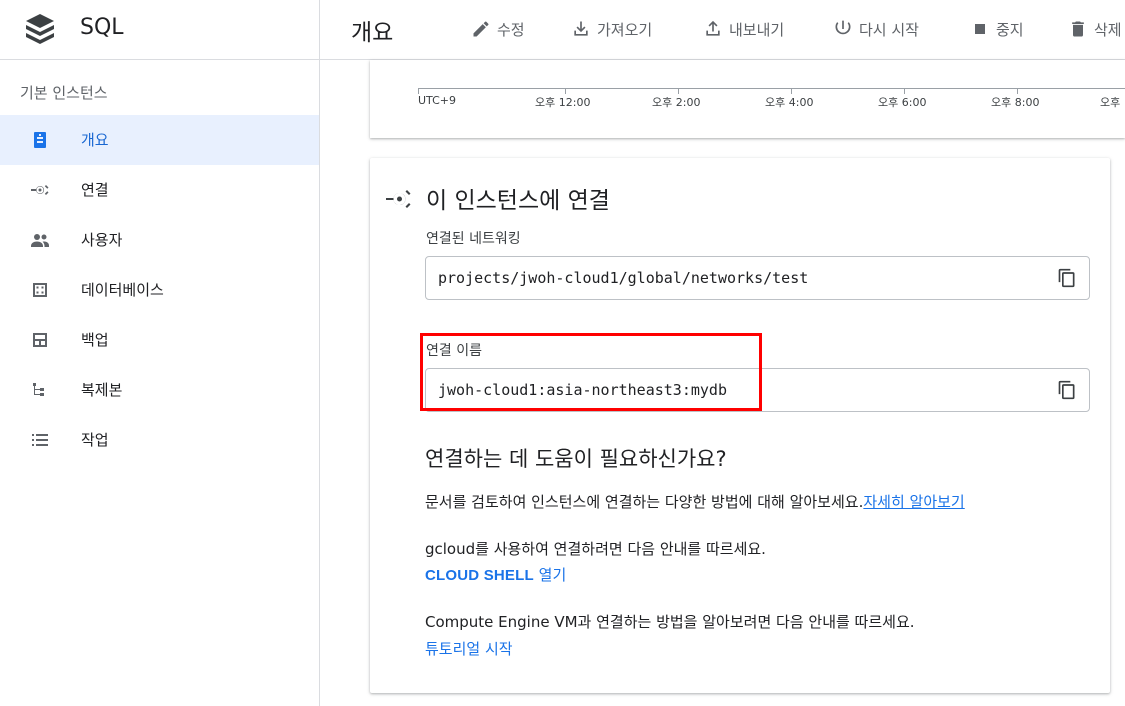  Describe the element at coordinates (95, 190) in the screenshot. I see `sidebar-item-label: 연결` at that location.